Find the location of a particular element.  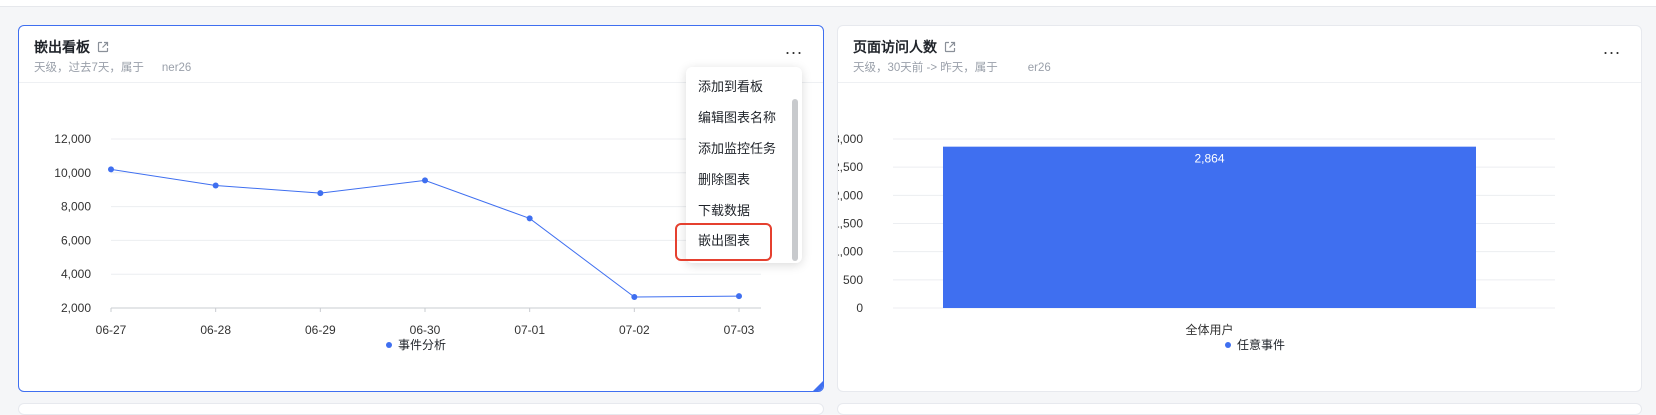

menu-item-rename-chart: 编辑图表名称 is located at coordinates (737, 116).